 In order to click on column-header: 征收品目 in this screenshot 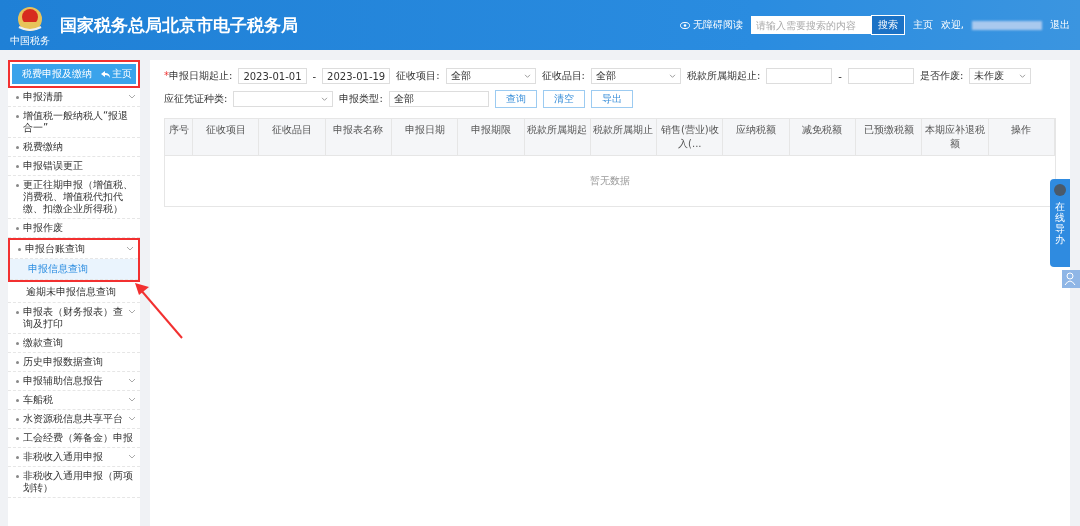, I will do `click(292, 137)`.